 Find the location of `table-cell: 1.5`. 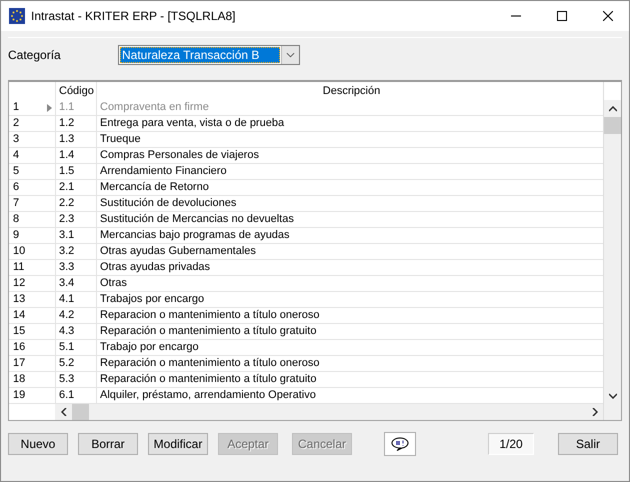

table-cell: 1.5 is located at coordinates (75, 171).